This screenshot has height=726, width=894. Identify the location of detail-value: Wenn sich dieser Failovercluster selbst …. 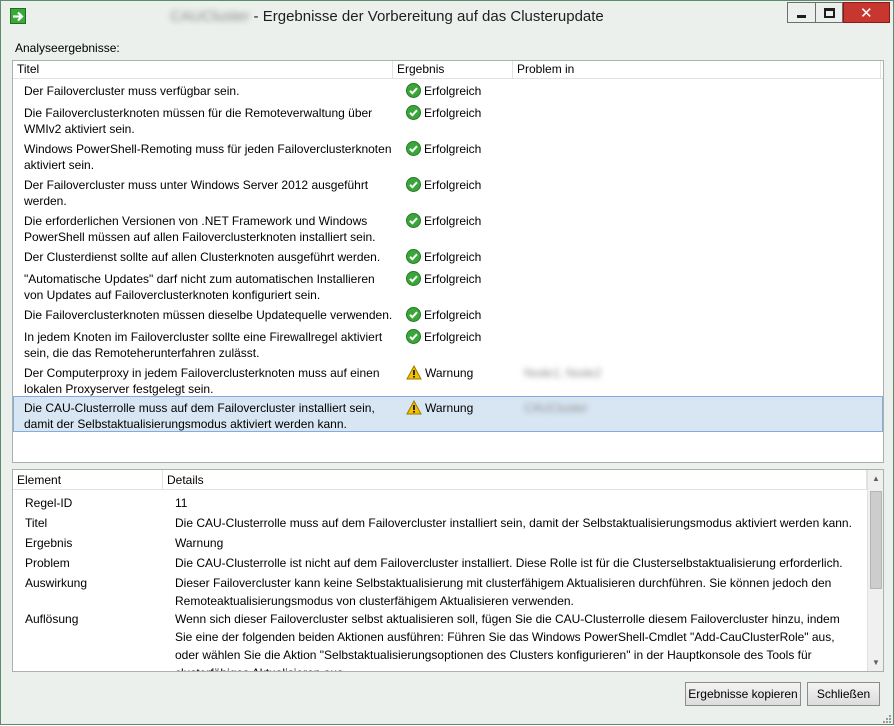
(507, 641).